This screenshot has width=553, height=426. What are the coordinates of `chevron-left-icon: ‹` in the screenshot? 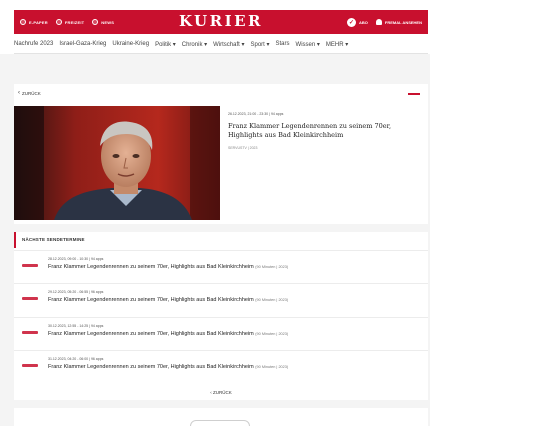 It's located at (19, 93).